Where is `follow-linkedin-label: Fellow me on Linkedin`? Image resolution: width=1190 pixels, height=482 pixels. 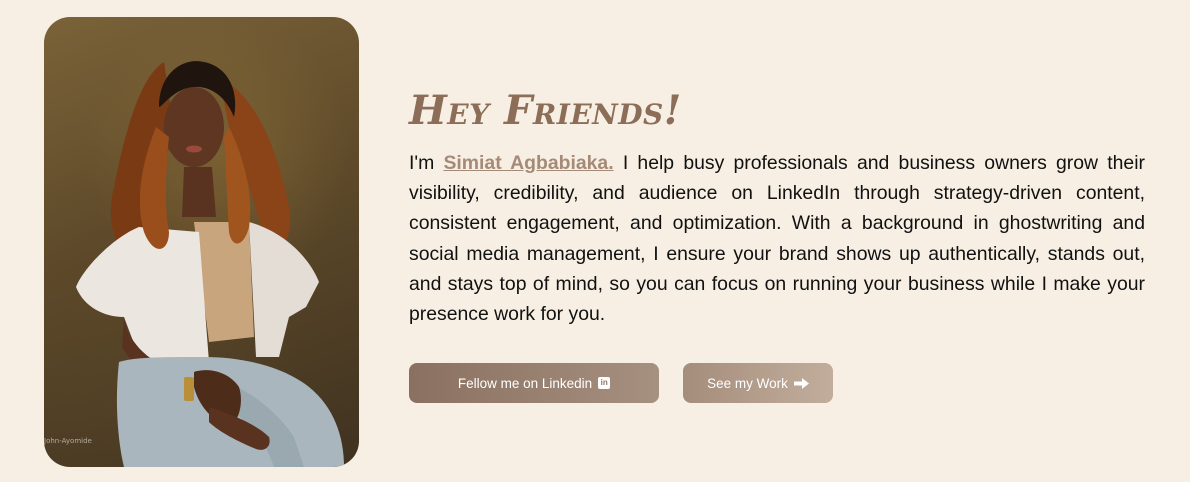 follow-linkedin-label: Fellow me on Linkedin is located at coordinates (525, 383).